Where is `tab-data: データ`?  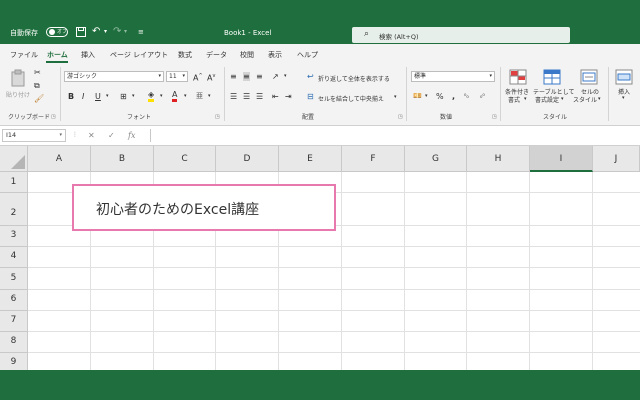 tab-data: データ is located at coordinates (216, 55).